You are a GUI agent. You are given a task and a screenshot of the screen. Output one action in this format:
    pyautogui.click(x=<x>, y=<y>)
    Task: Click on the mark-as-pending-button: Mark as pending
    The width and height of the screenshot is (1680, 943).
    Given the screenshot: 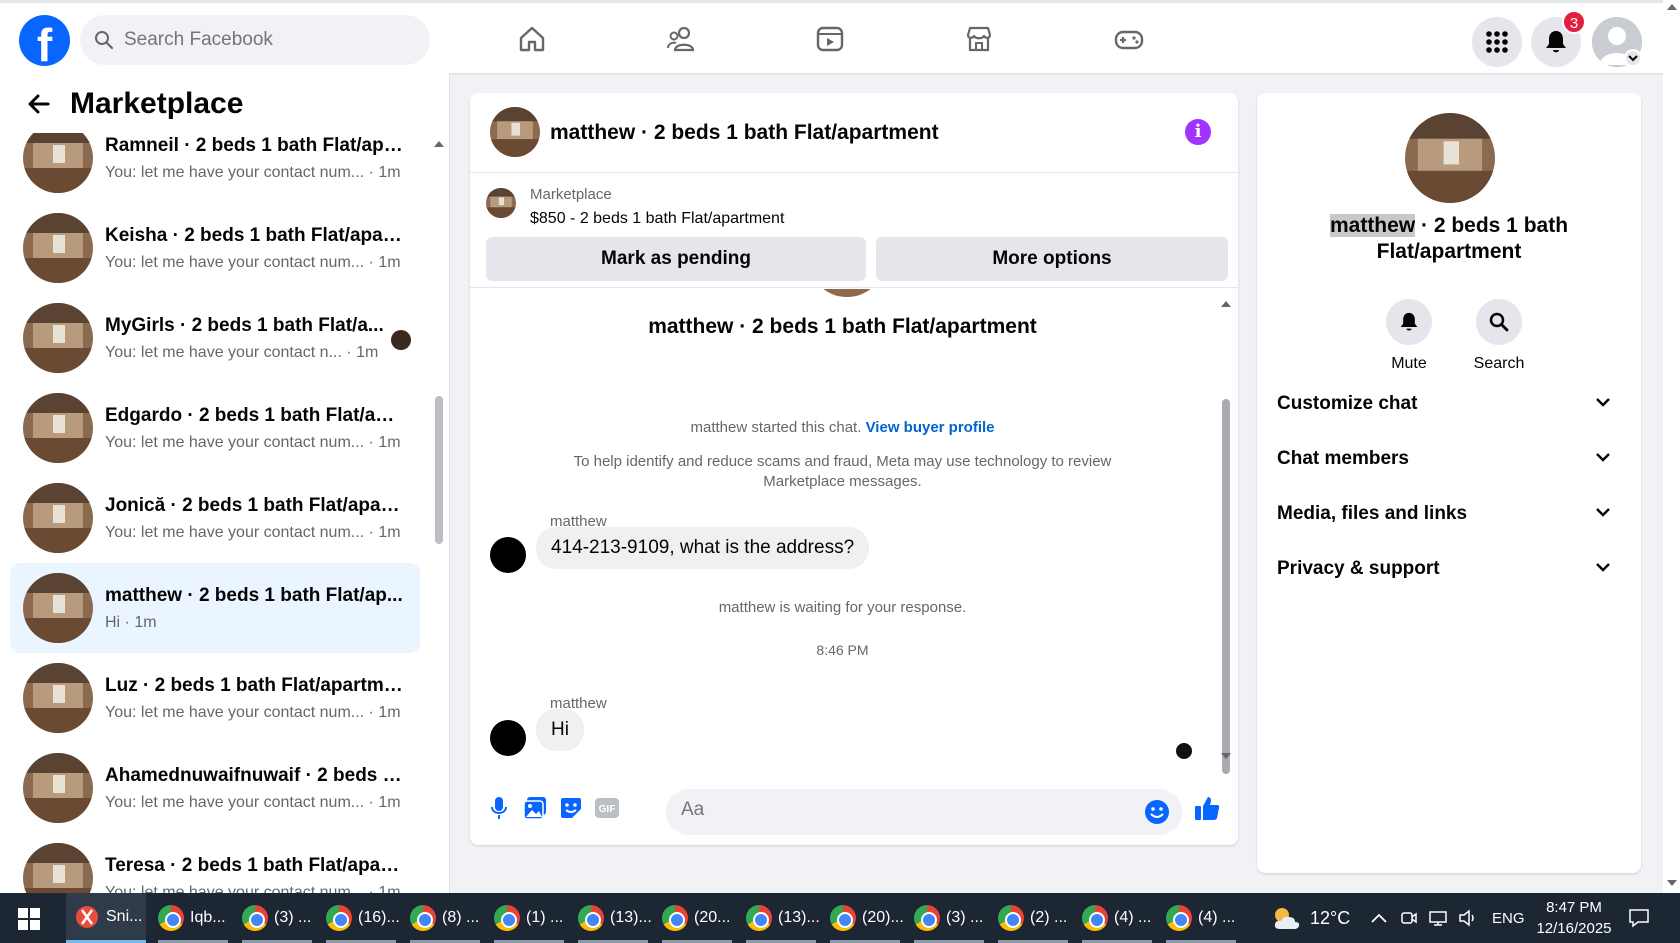 What is the action you would take?
    pyautogui.click(x=676, y=259)
    